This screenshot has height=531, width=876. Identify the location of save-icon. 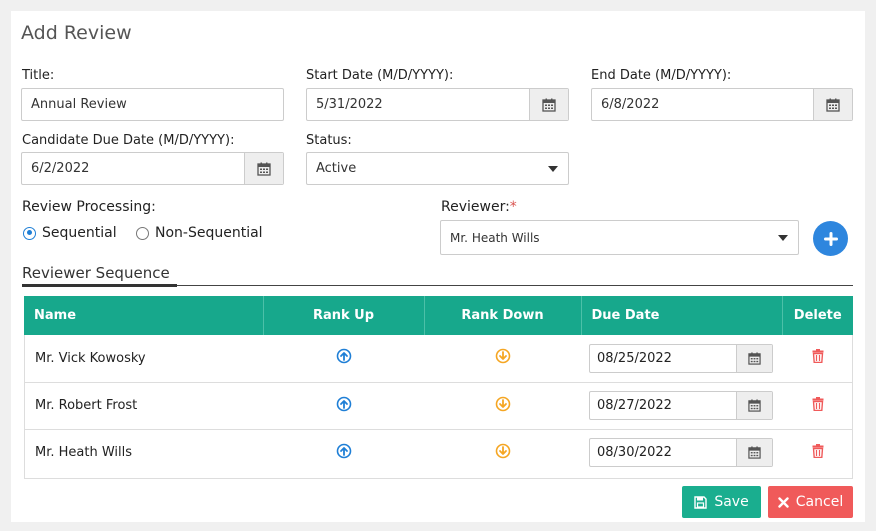
(701, 502).